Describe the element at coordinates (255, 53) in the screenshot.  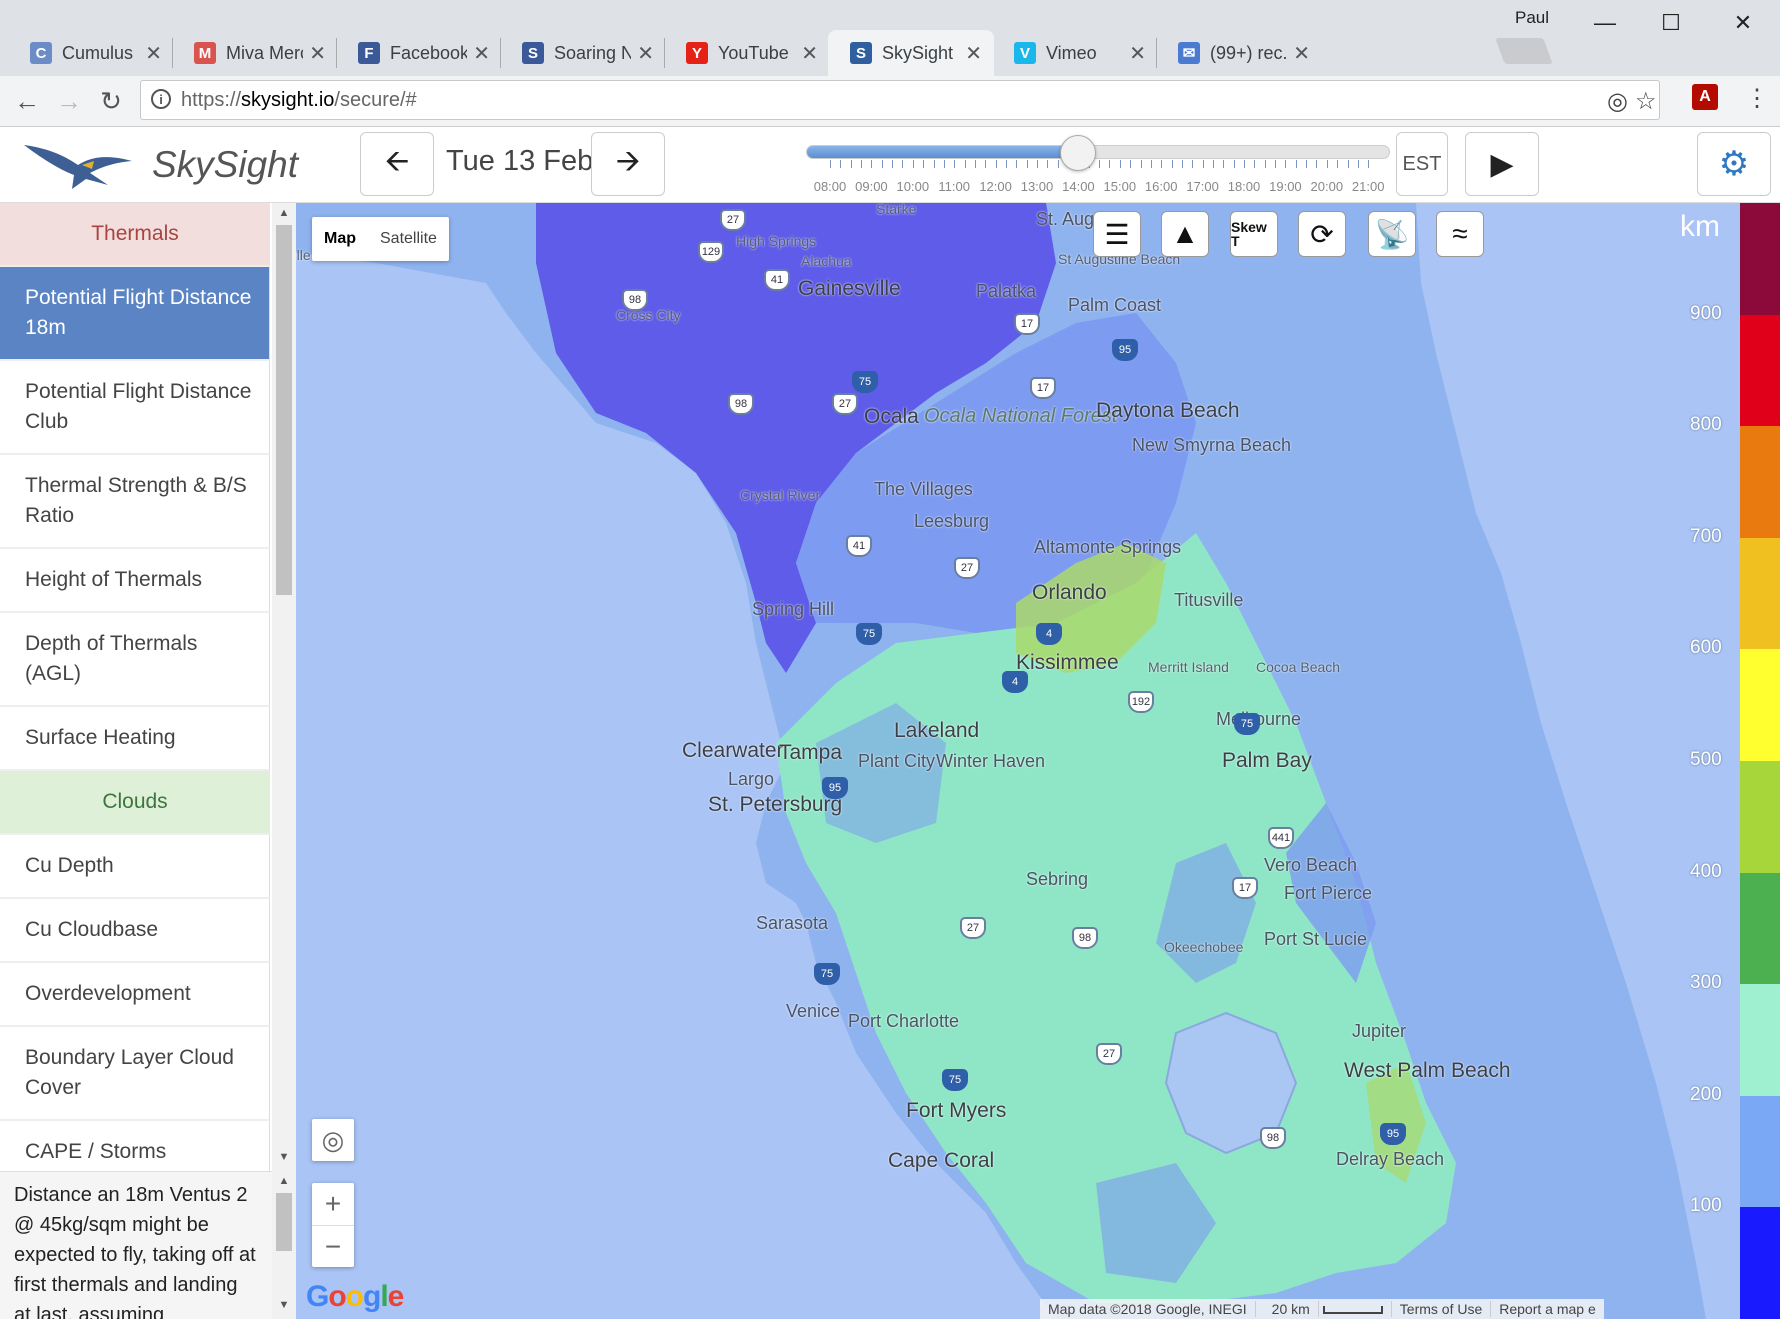
I see `browser-tab: M Miva Merch ✕` at that location.